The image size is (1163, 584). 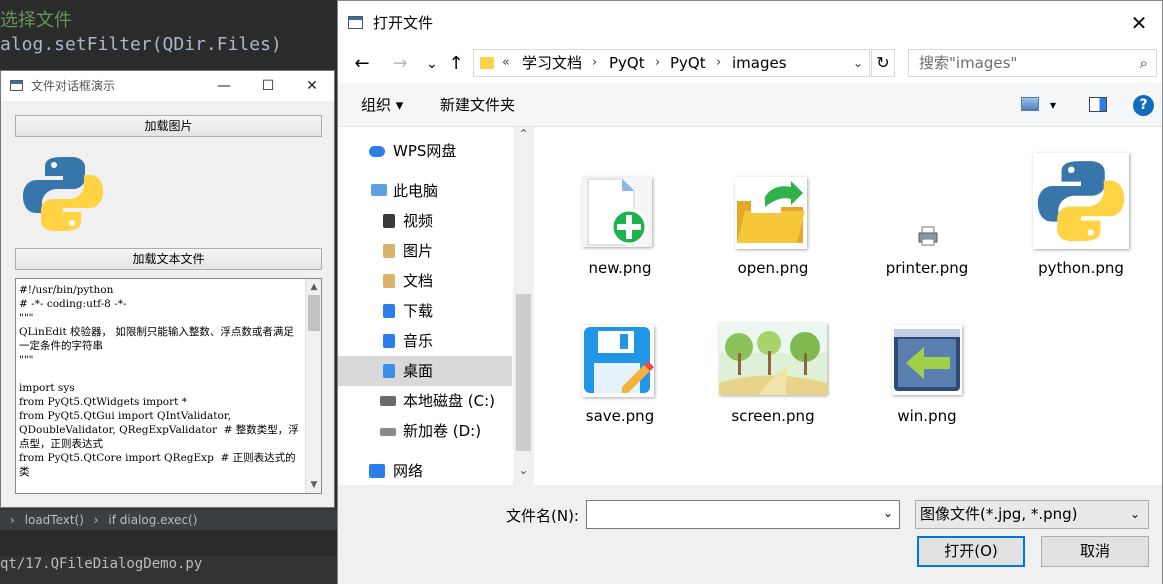 I want to click on cloud-icon, so click(x=377, y=151).